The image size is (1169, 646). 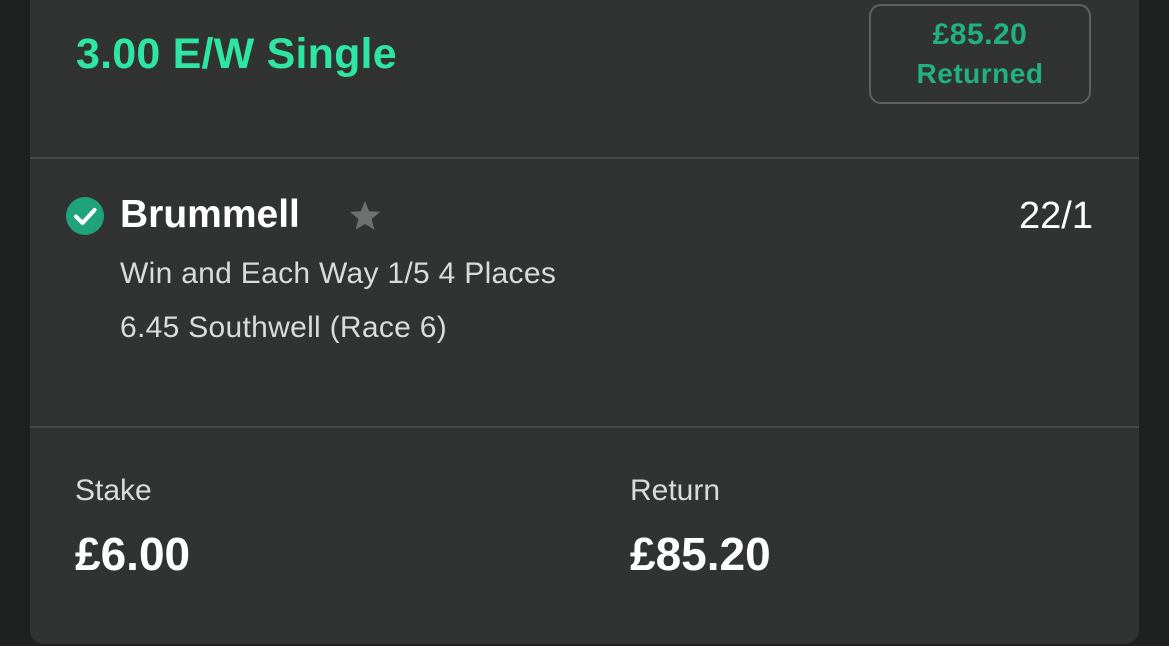 What do you see at coordinates (113, 490) in the screenshot?
I see `stake-label: Stake` at bounding box center [113, 490].